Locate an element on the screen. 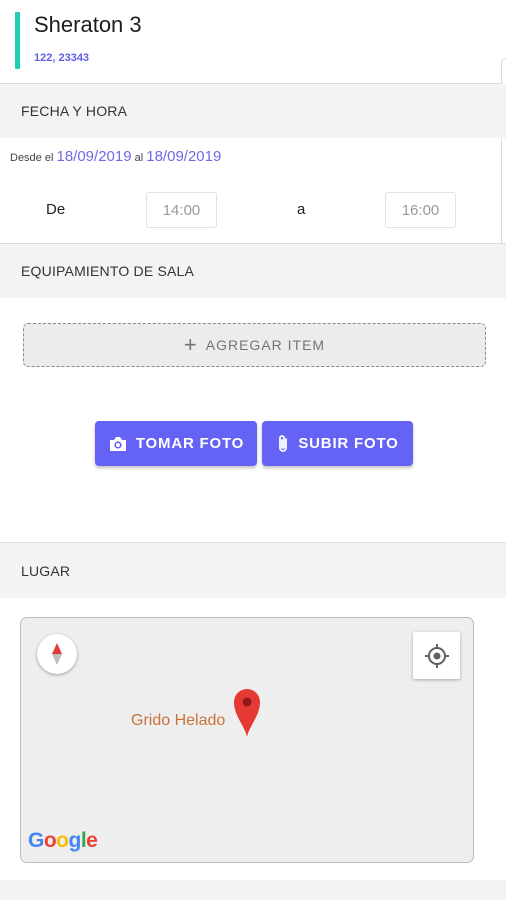 The image size is (506, 900). take-photo-label: TOMAR FOTO is located at coordinates (190, 443).